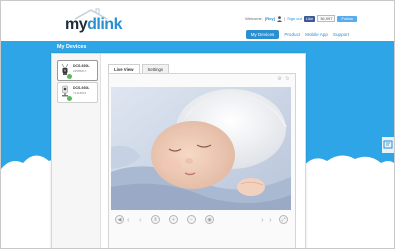 The height and width of the screenshot is (249, 395). Describe the element at coordinates (283, 219) in the screenshot. I see `fullscreen-icon: ⤢` at that location.